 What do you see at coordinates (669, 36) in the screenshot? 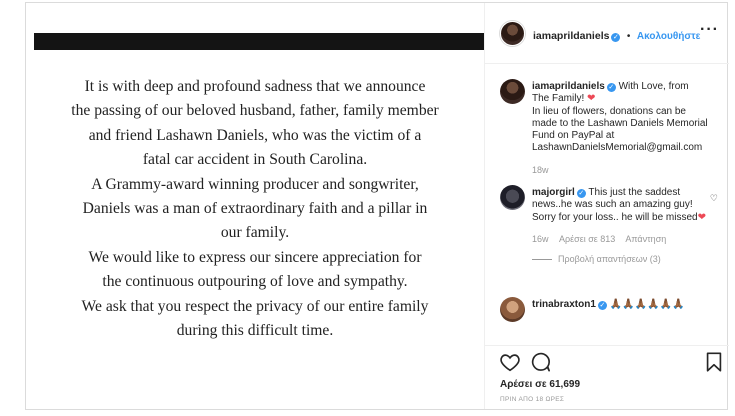
I see `follow-button: Ακολουθήστε` at bounding box center [669, 36].